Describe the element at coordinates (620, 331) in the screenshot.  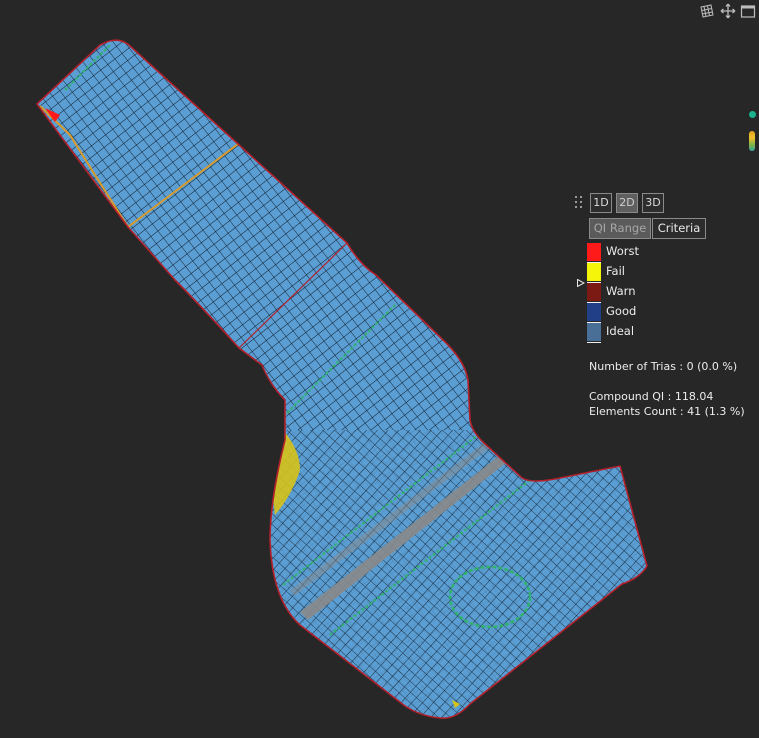
I see `legend-label-ideal: Ideal` at that location.